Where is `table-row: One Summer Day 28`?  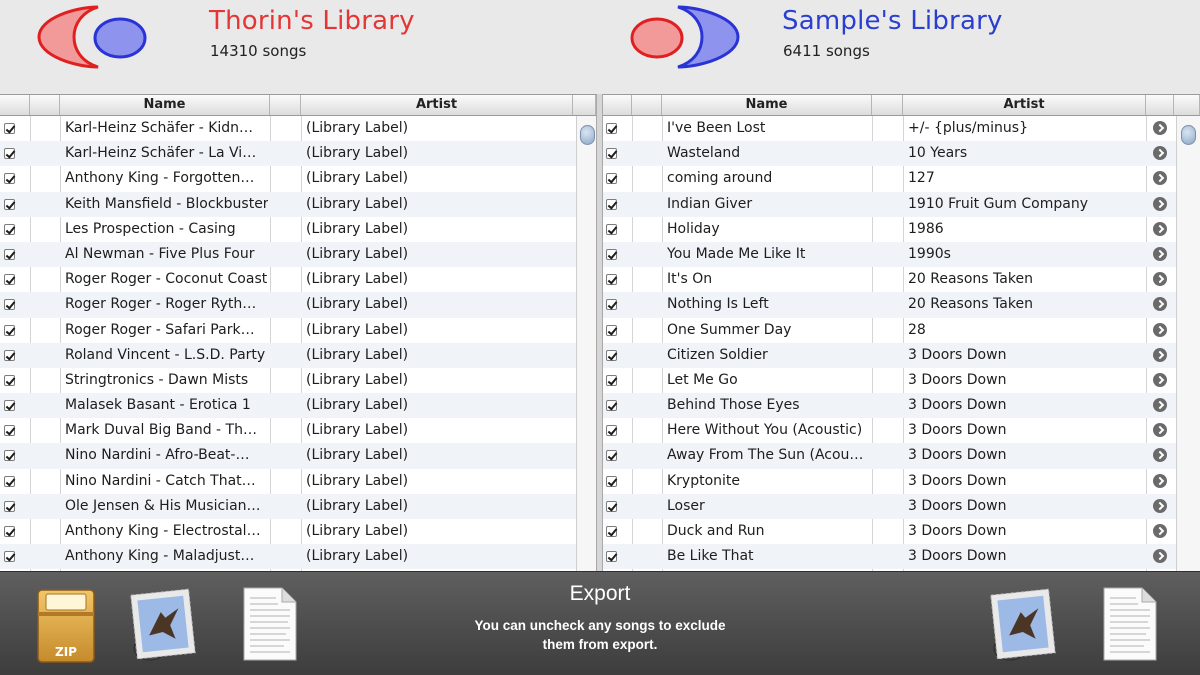 table-row: One Summer Day 28 is located at coordinates (901, 330).